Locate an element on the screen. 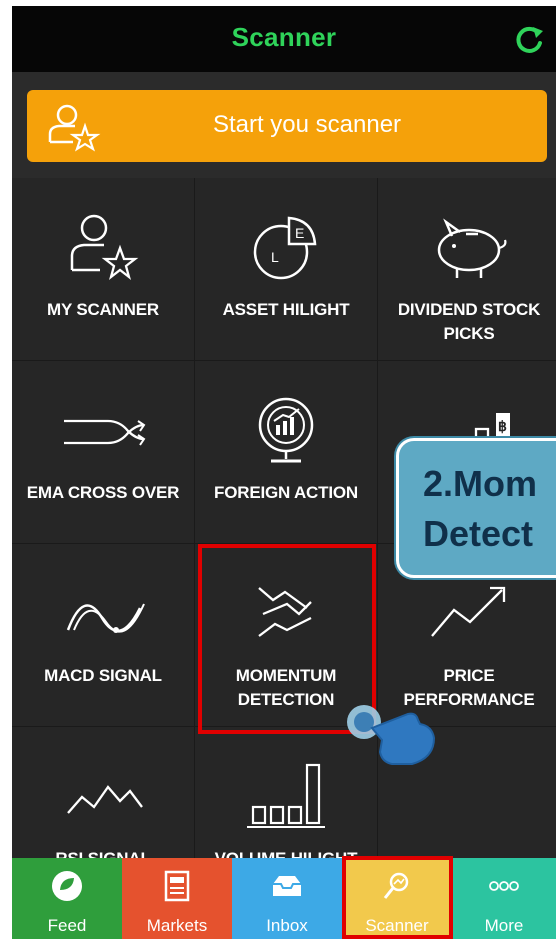 This screenshot has height=939, width=556. tile-label: MY SCANNER is located at coordinates (103, 309).